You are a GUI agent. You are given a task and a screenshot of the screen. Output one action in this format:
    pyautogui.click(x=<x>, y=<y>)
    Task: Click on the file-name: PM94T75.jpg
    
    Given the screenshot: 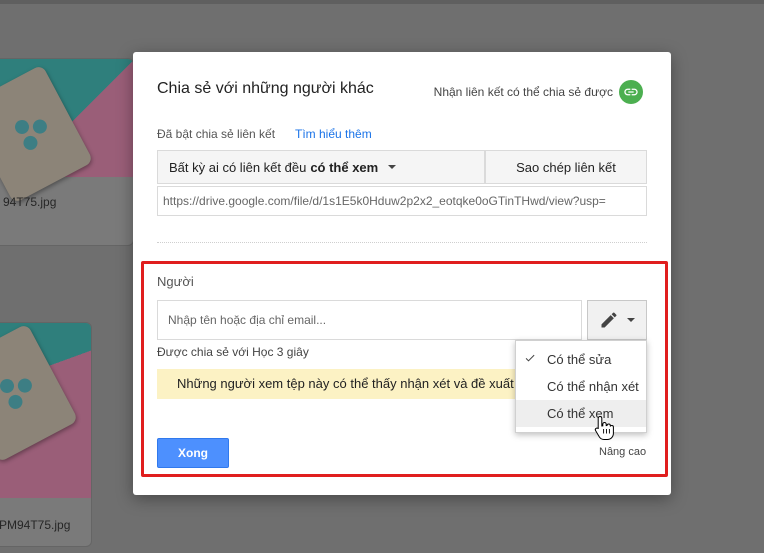 What is the action you would take?
    pyautogui.click(x=35, y=525)
    